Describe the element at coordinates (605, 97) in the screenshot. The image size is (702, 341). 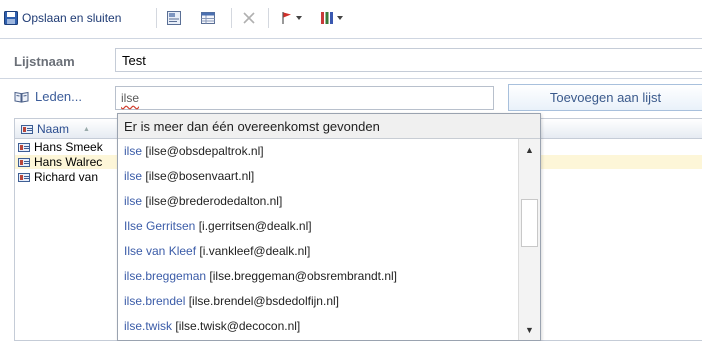
I see `add-to-list-button: Toevoegen aan lijst` at that location.